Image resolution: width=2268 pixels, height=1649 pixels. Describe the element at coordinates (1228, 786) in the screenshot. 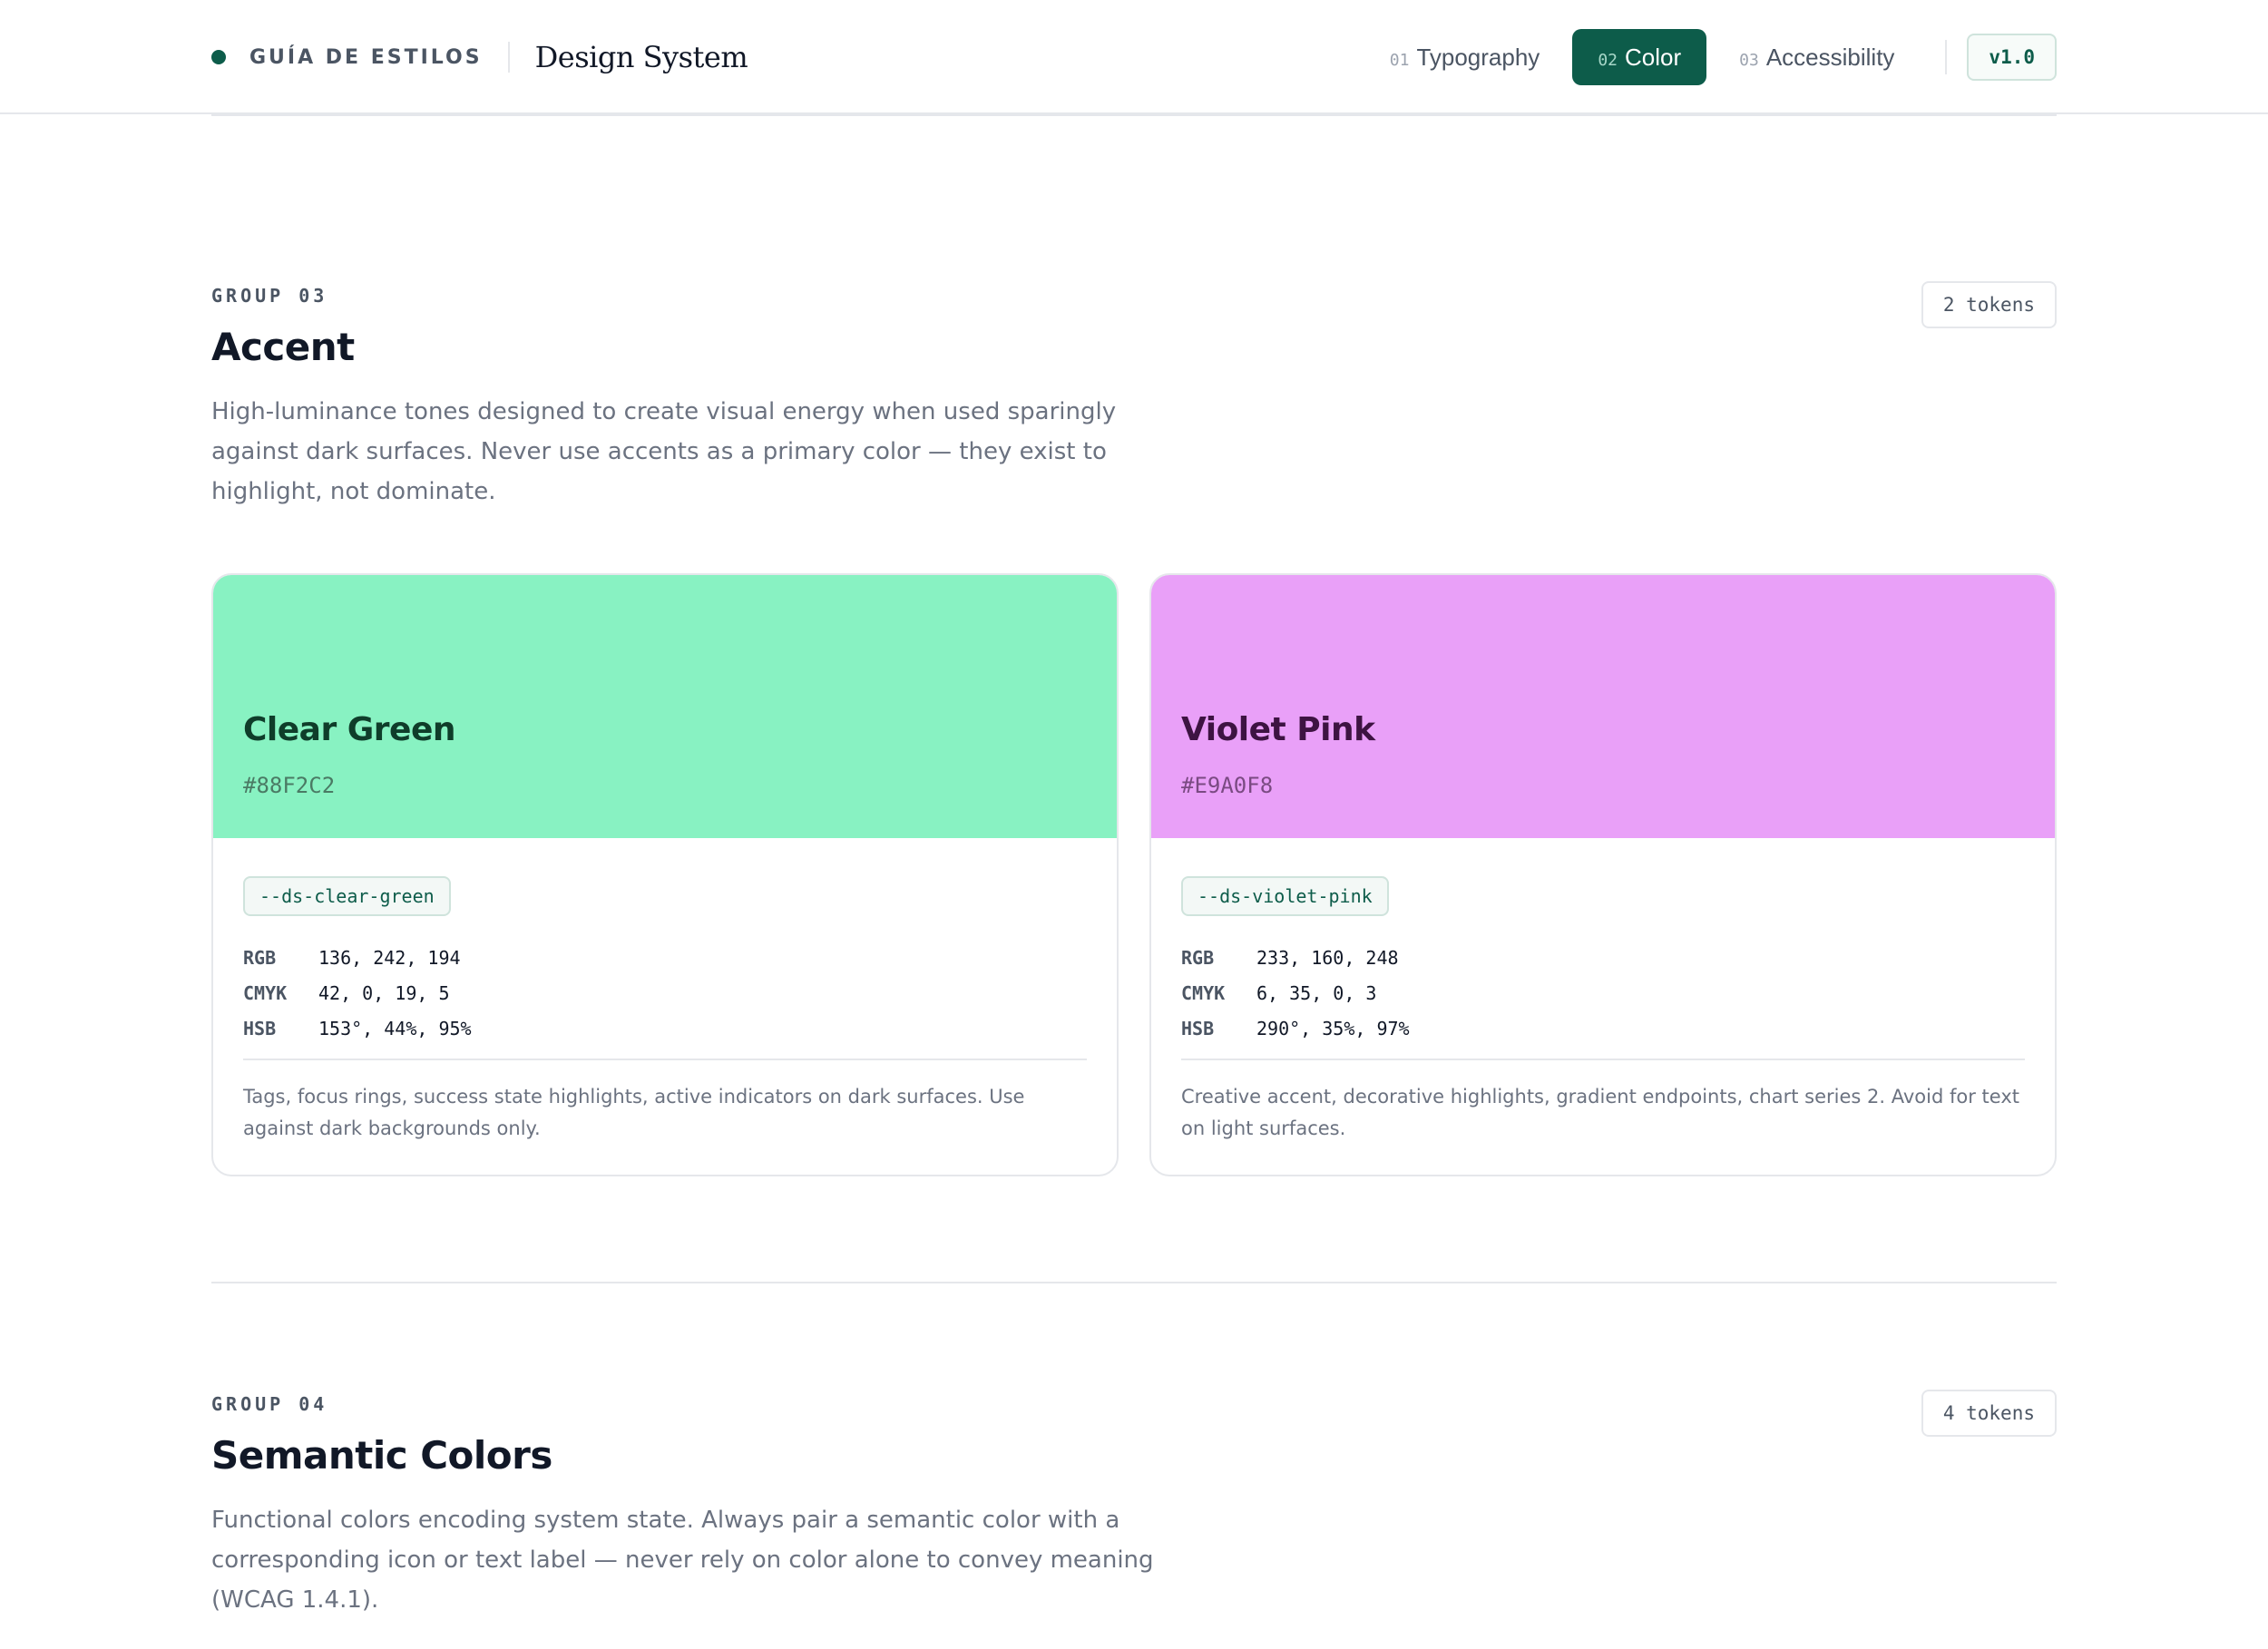

I see `swatch-hex: #E9A0F8` at that location.